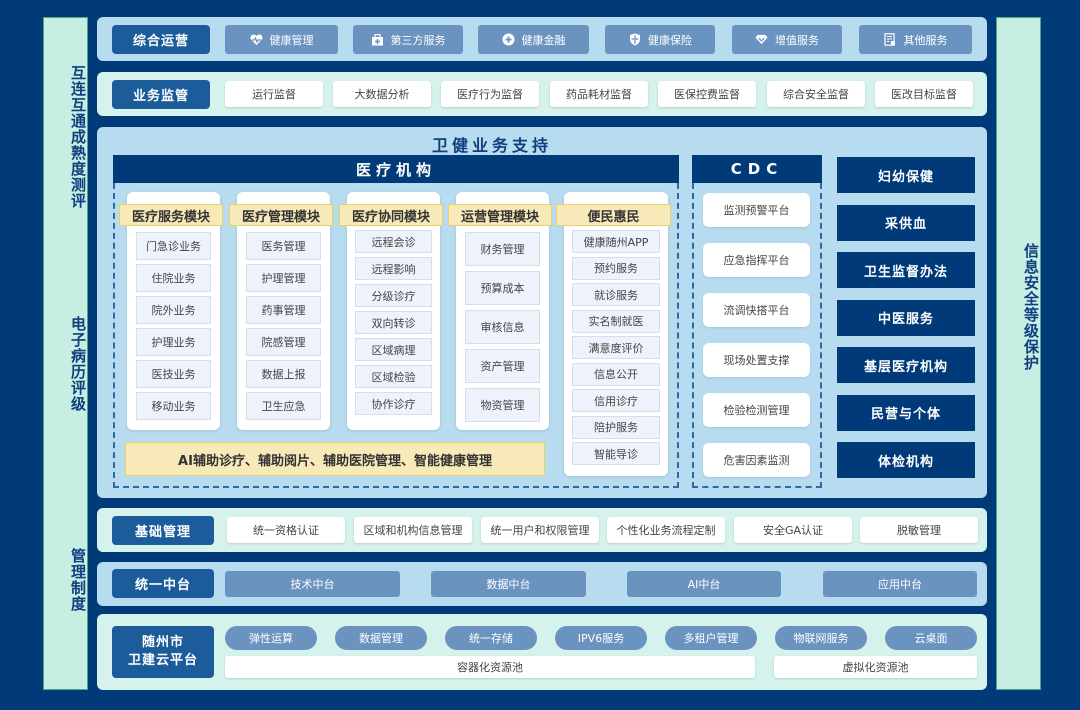 The height and width of the screenshot is (710, 1080). I want to click on cdc-item: 应急指挥平台, so click(756, 260).